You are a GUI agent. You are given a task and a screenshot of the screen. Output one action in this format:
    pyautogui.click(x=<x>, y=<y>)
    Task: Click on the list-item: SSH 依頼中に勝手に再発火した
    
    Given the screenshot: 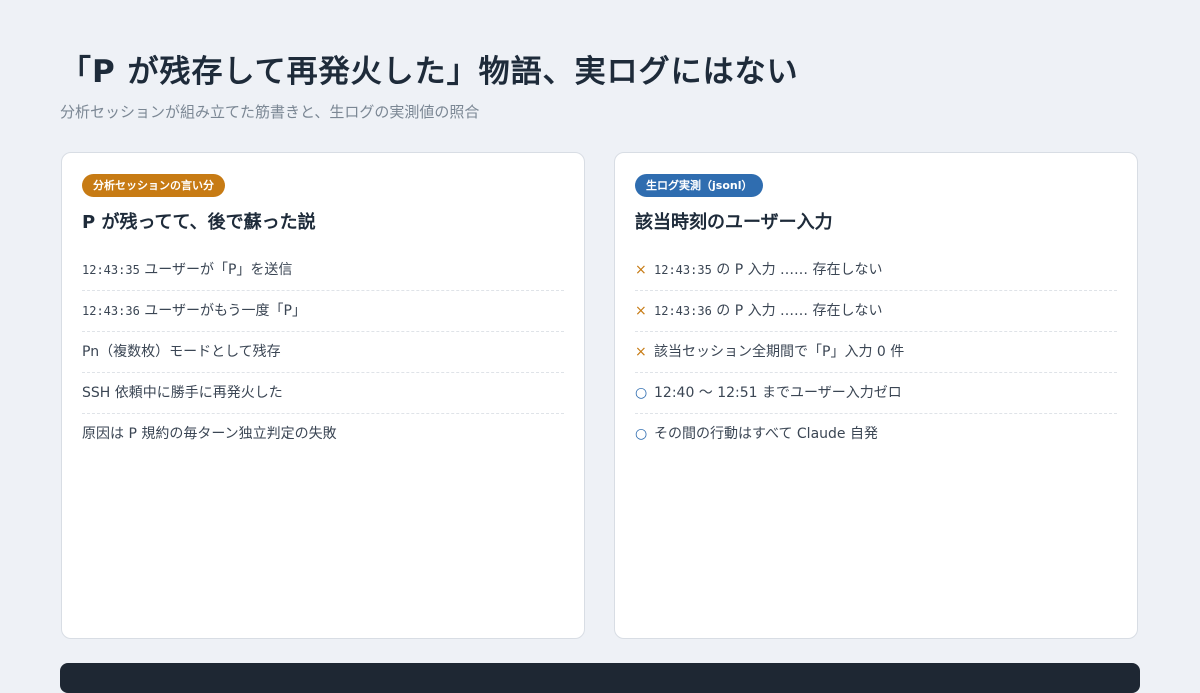 What is the action you would take?
    pyautogui.click(x=323, y=393)
    